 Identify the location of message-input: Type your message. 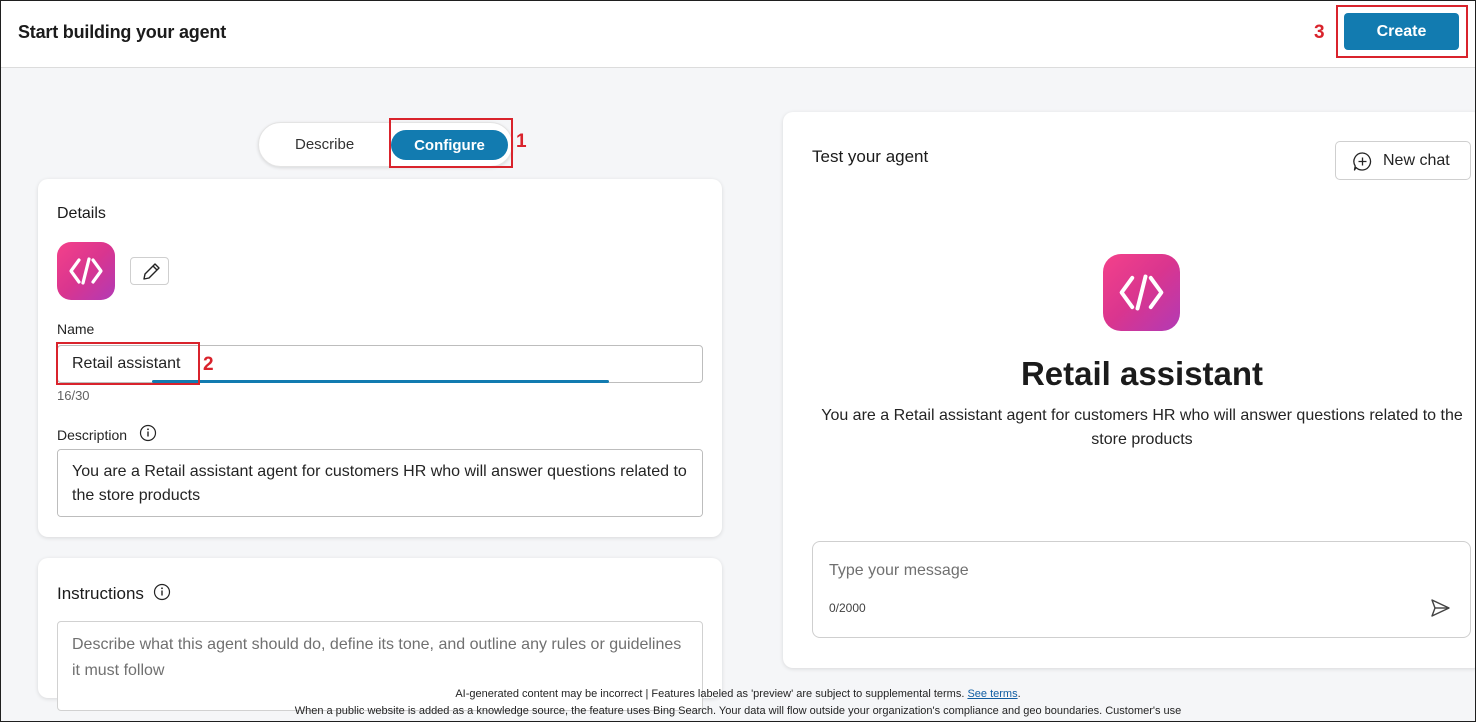
(899, 571).